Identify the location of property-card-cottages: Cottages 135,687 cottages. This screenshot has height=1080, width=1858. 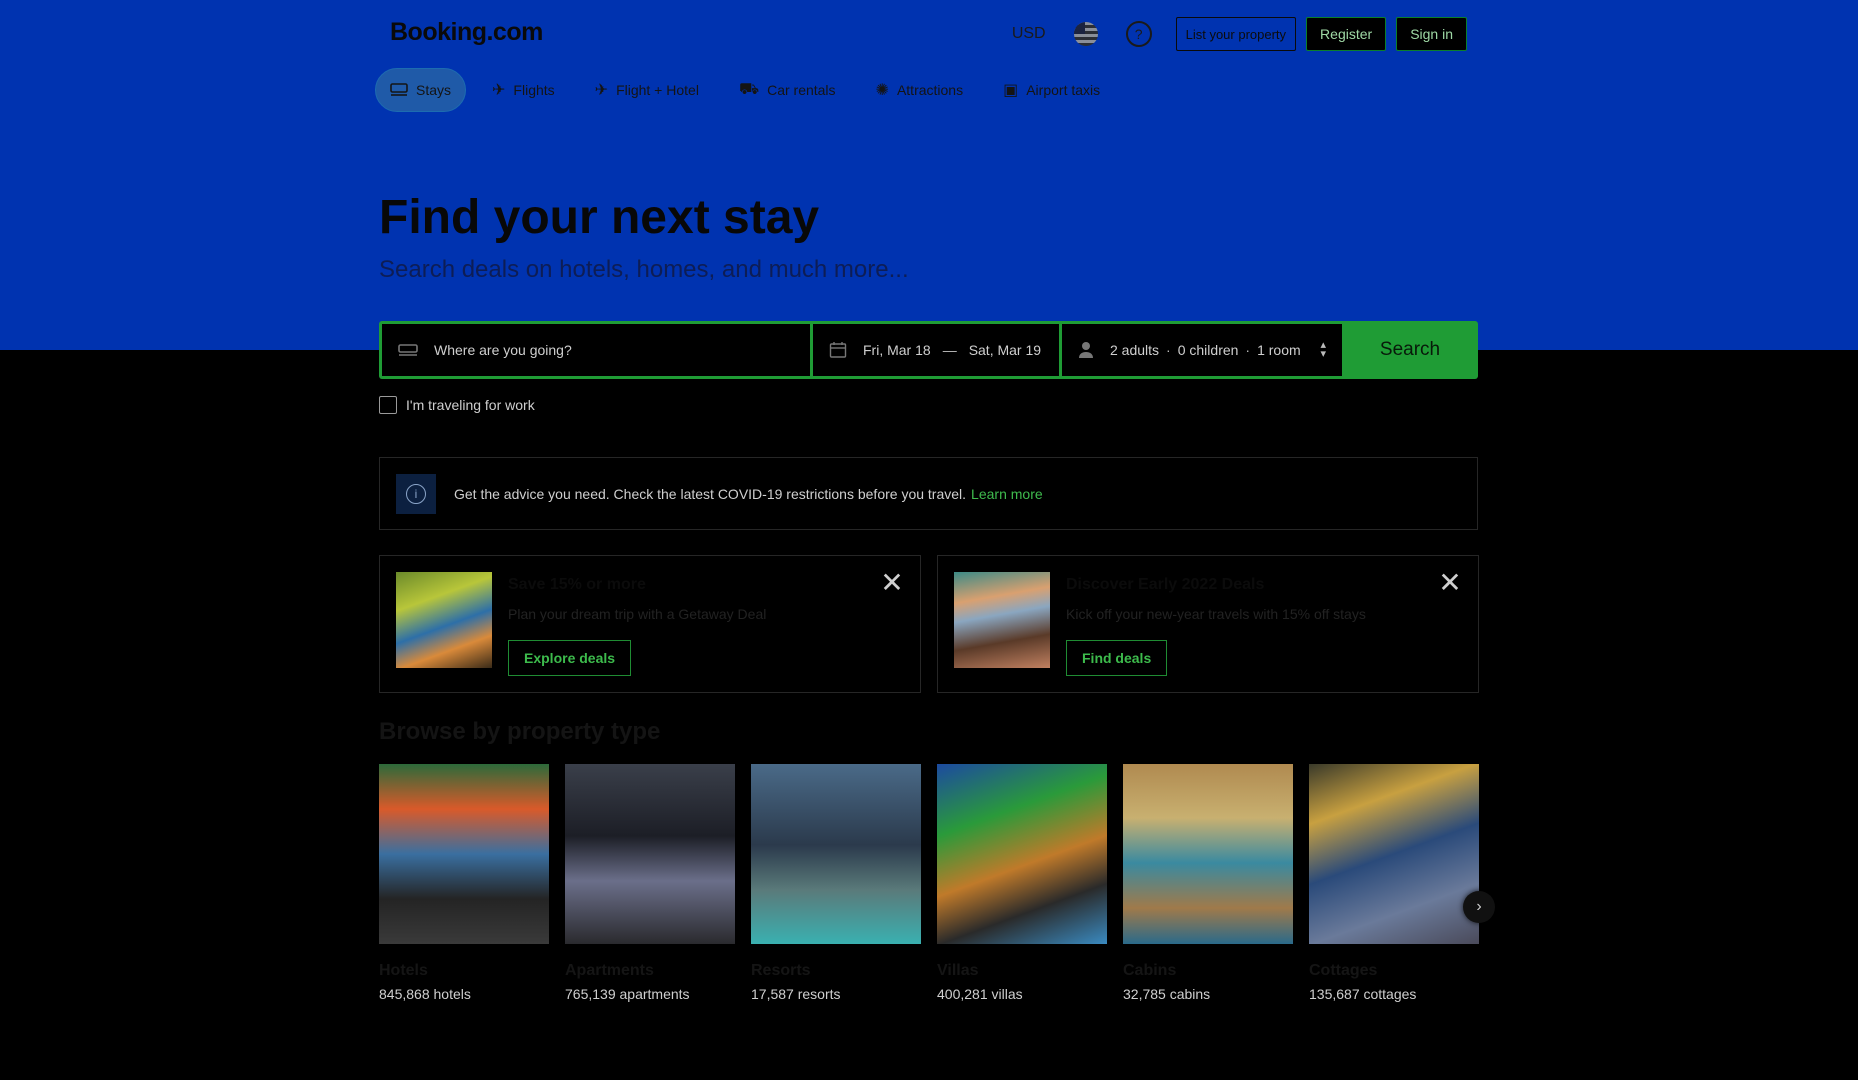
(1394, 883).